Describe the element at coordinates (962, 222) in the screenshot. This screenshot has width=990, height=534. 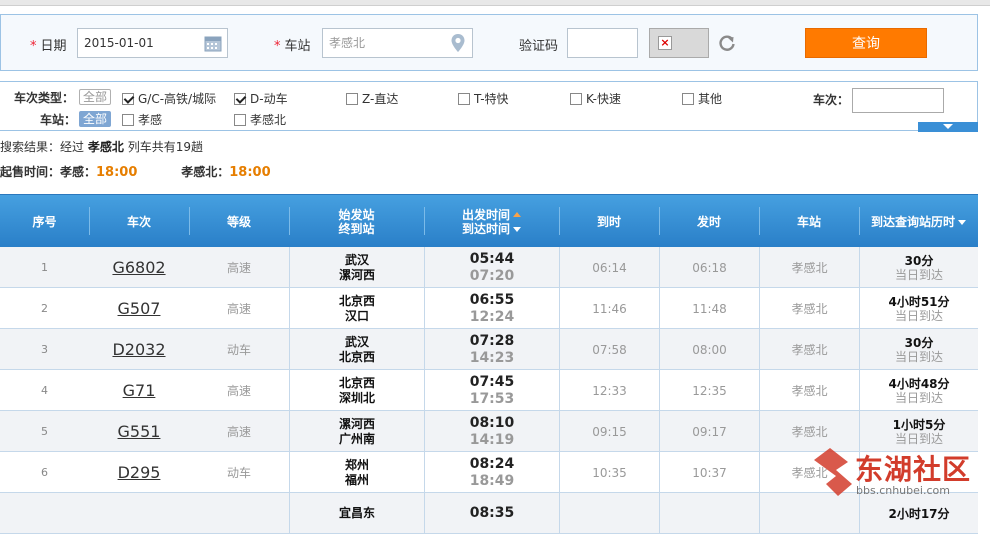
I see `sort-desc-icon` at that location.